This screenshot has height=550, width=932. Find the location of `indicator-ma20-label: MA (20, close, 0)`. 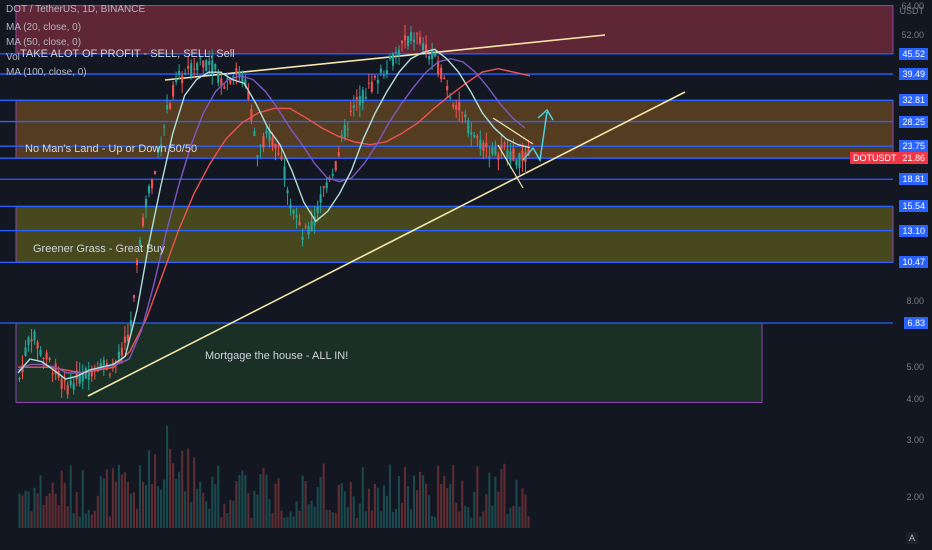

indicator-ma20-label: MA (20, close, 0) is located at coordinates (43, 27).